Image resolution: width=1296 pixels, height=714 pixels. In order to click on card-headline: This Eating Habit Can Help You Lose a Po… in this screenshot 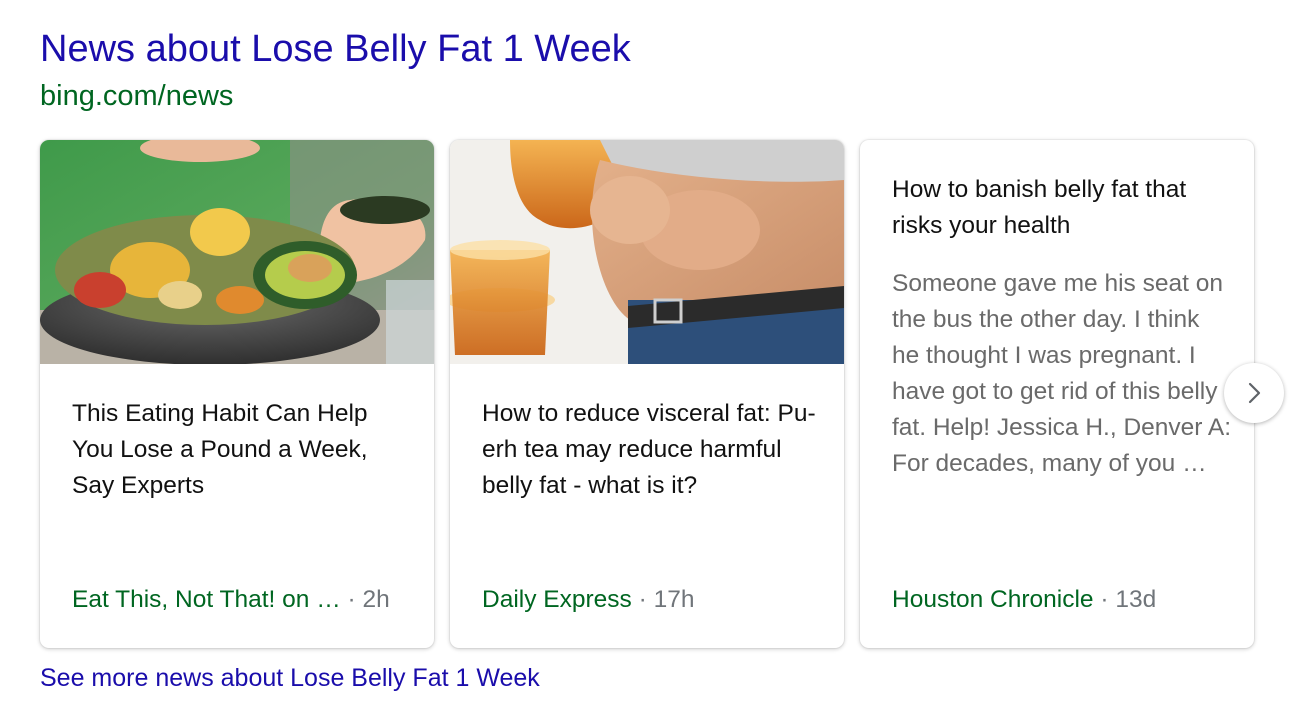, I will do `click(242, 450)`.